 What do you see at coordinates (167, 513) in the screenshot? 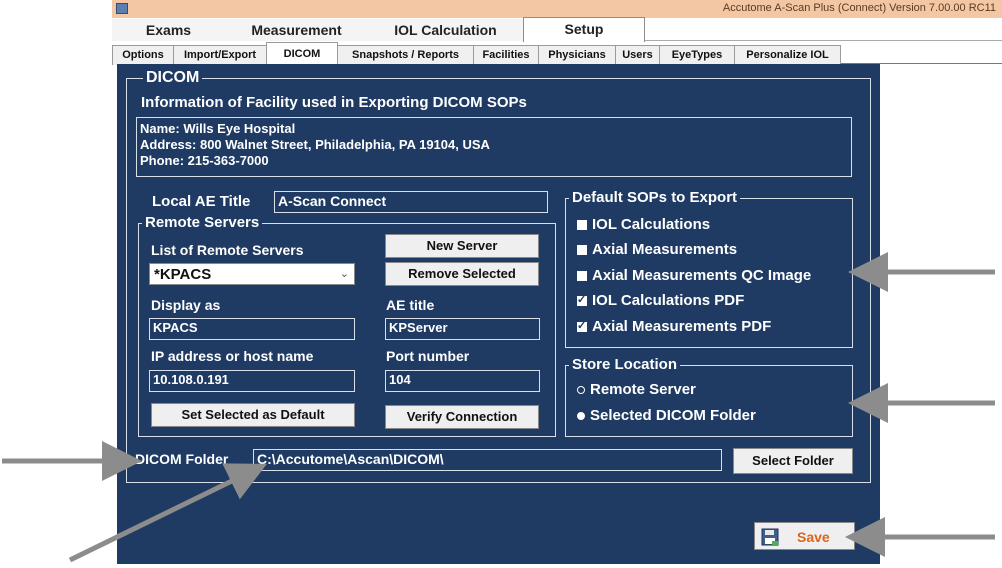
I see `arrow-dicom-folder-path` at bounding box center [167, 513].